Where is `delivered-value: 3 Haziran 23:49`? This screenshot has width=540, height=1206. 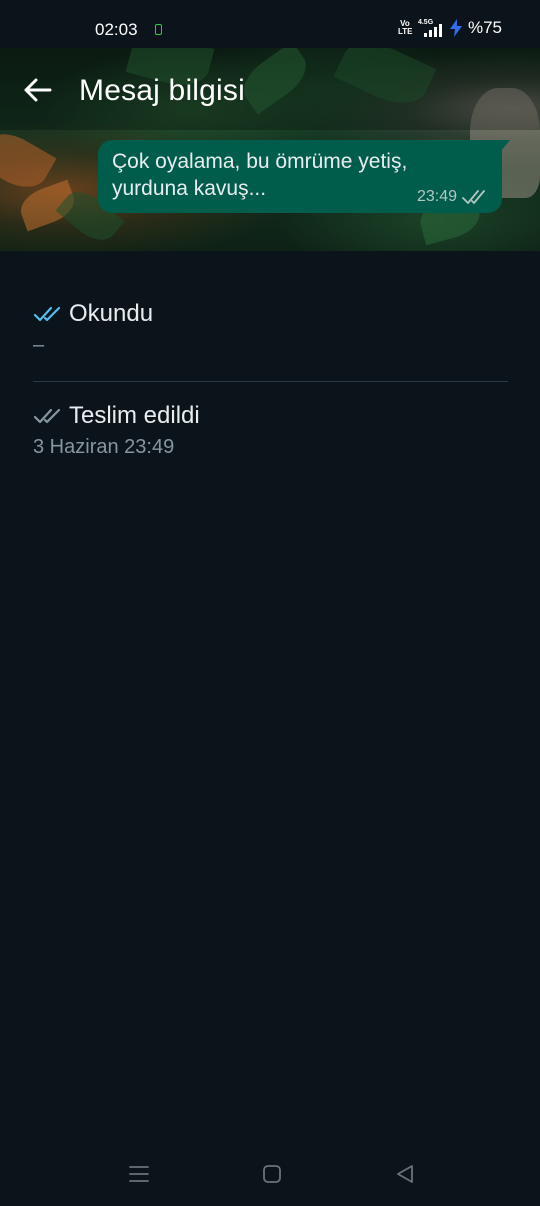
delivered-value: 3 Haziran 23:49 is located at coordinates (104, 447).